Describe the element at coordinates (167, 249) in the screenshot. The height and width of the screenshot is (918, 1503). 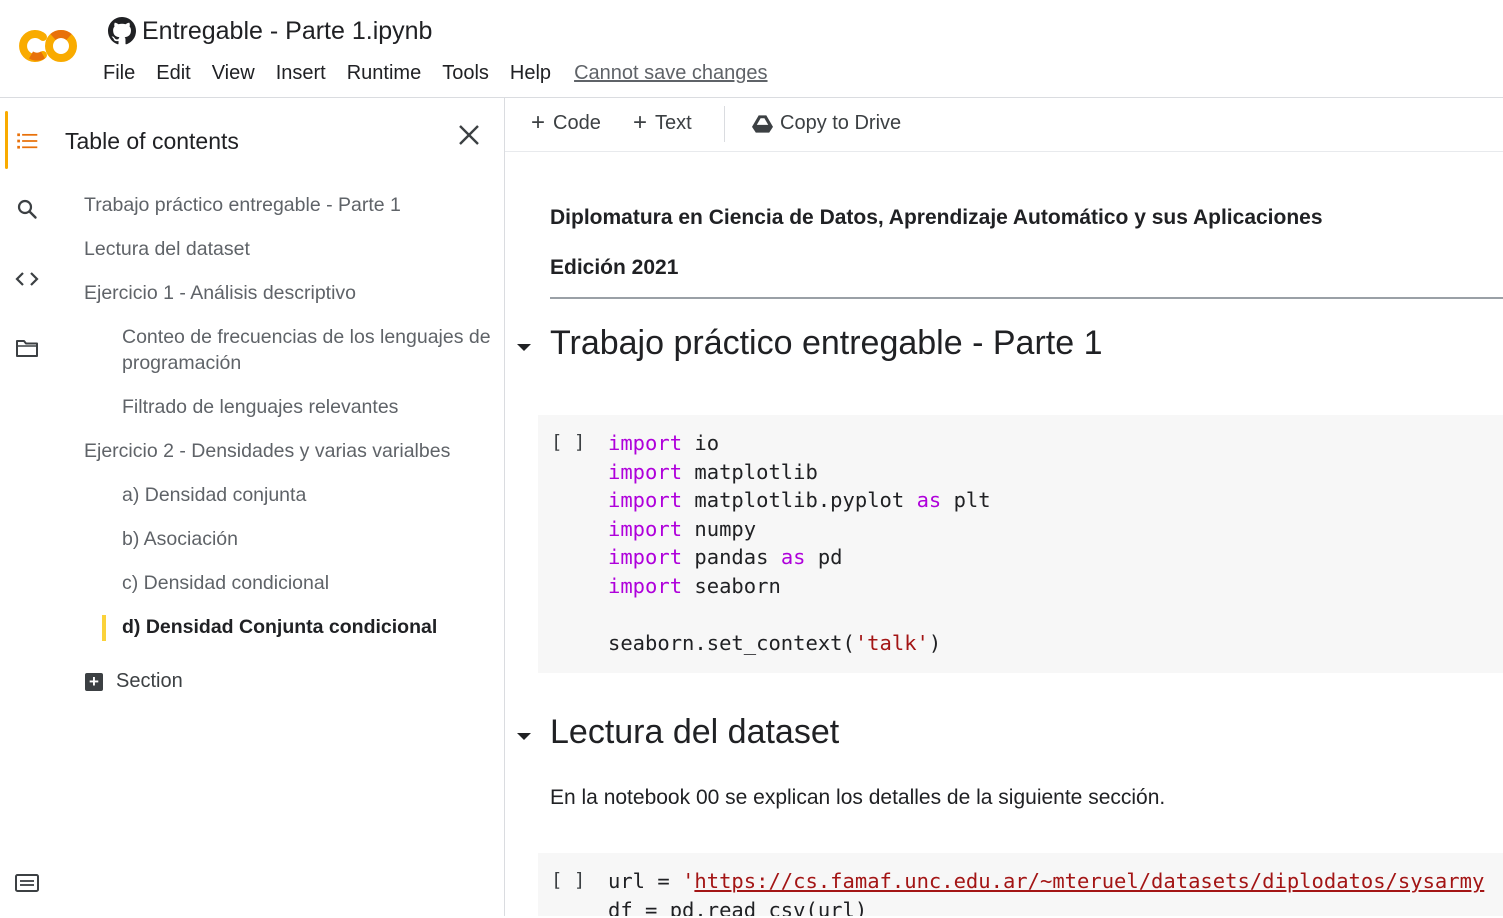
I see `toc-item: Lectura del dataset` at that location.